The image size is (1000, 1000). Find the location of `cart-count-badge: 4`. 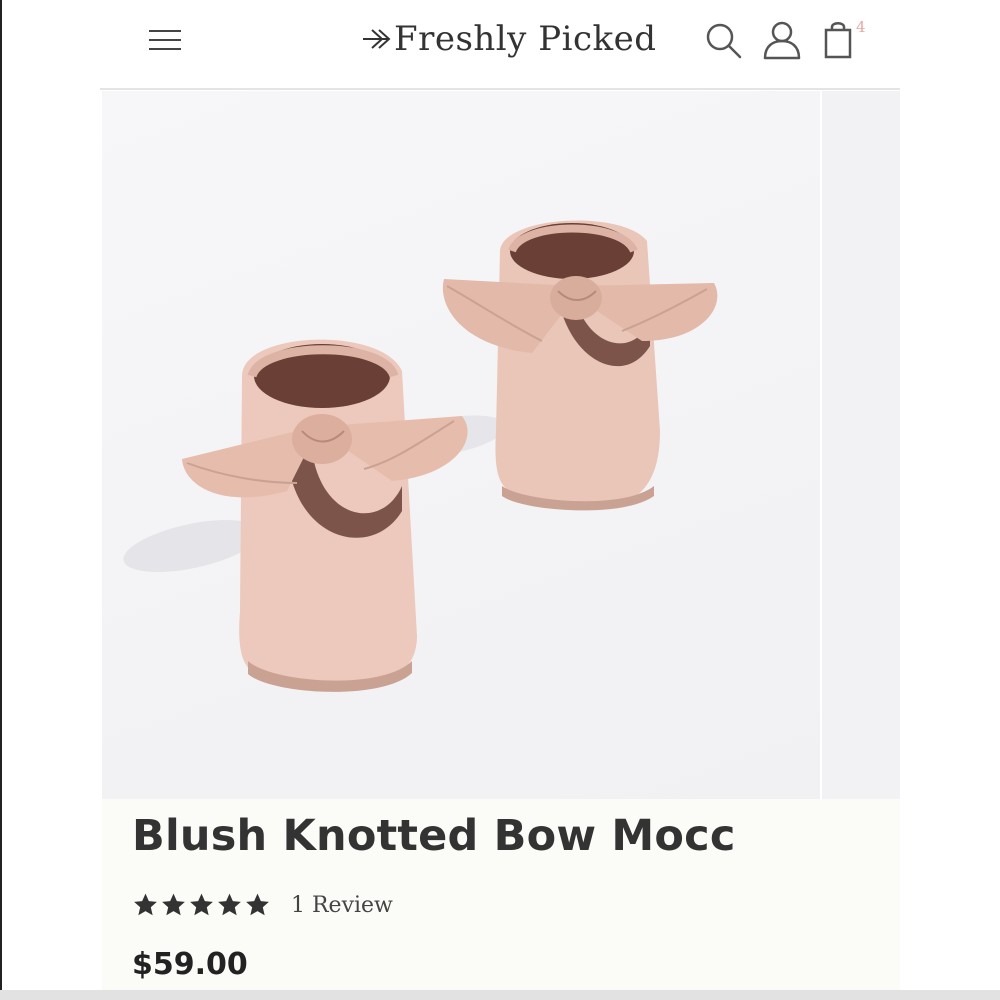

cart-count-badge: 4 is located at coordinates (861, 27).